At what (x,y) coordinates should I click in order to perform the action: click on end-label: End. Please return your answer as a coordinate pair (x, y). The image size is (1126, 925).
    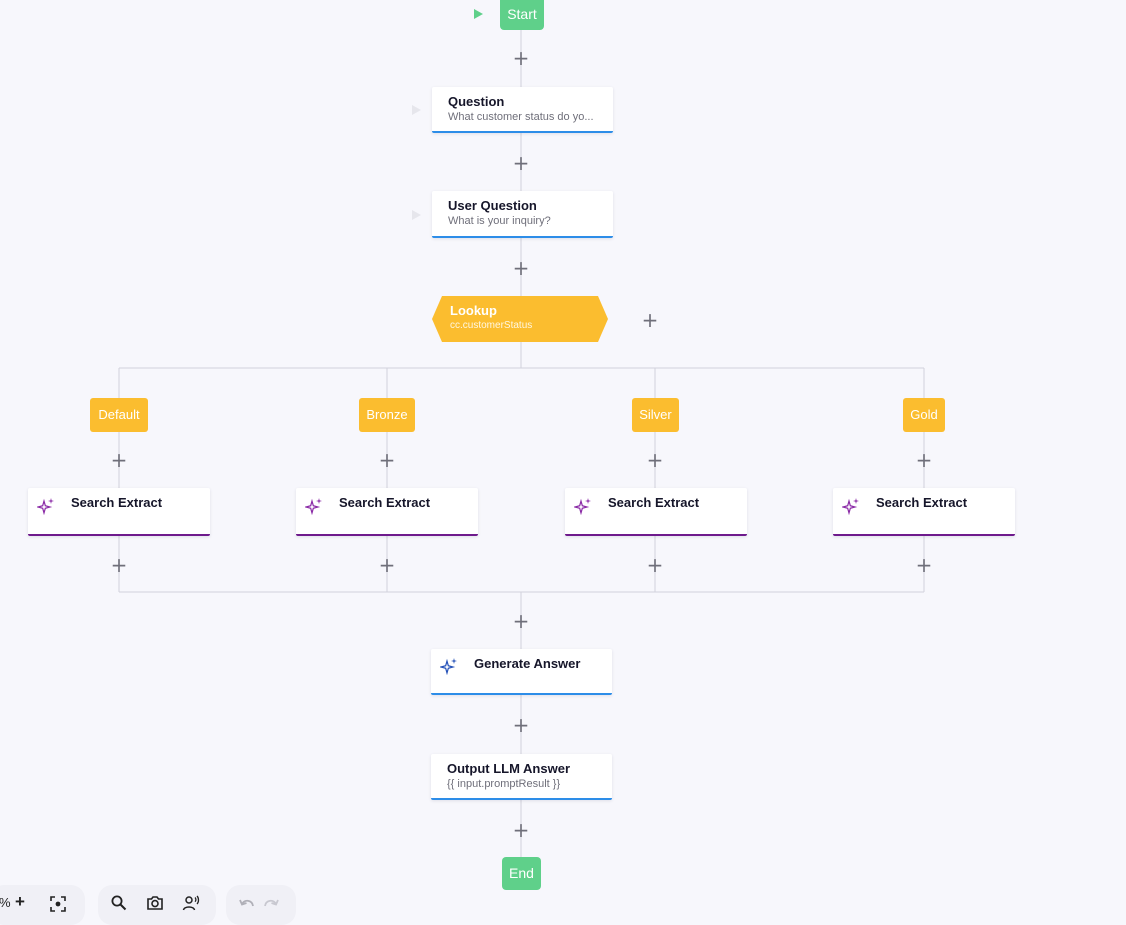
    Looking at the image, I should click on (521, 873).